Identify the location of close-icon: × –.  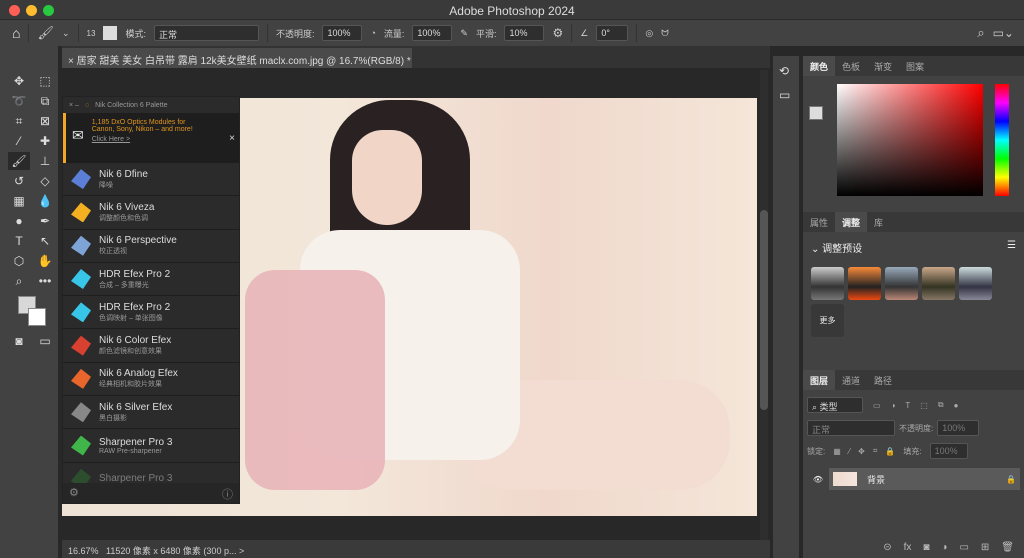
(74, 105).